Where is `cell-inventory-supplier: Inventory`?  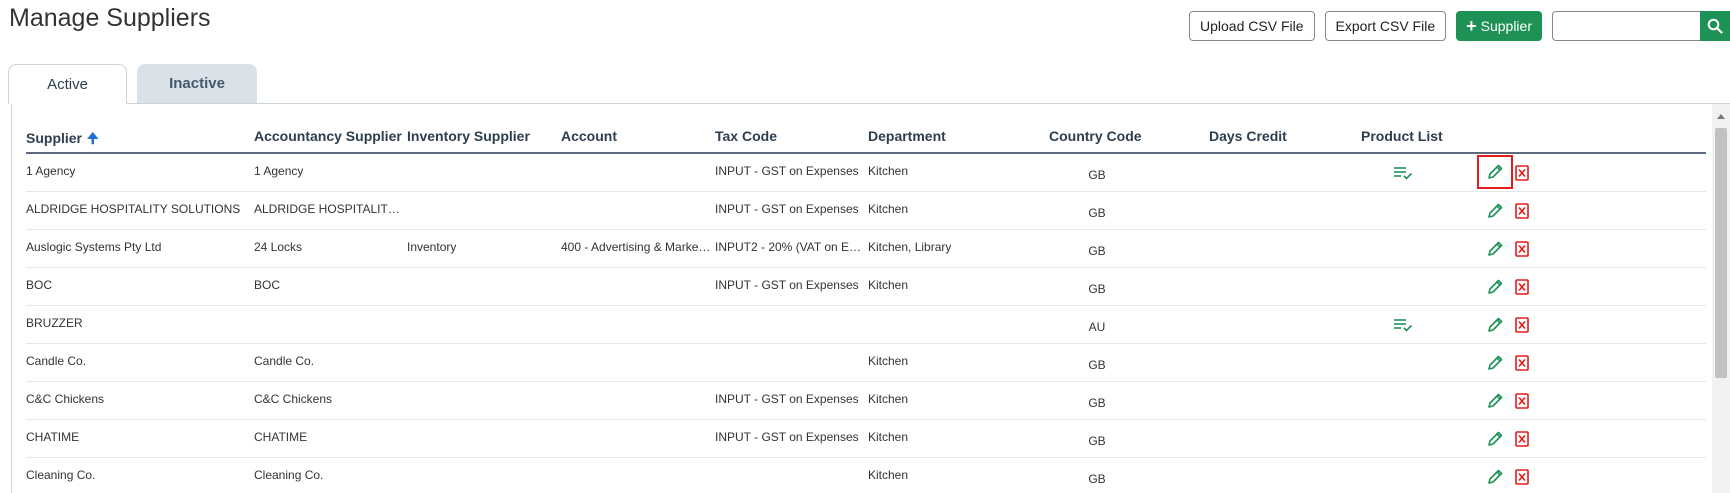
cell-inventory-supplier: Inventory is located at coordinates (432, 247).